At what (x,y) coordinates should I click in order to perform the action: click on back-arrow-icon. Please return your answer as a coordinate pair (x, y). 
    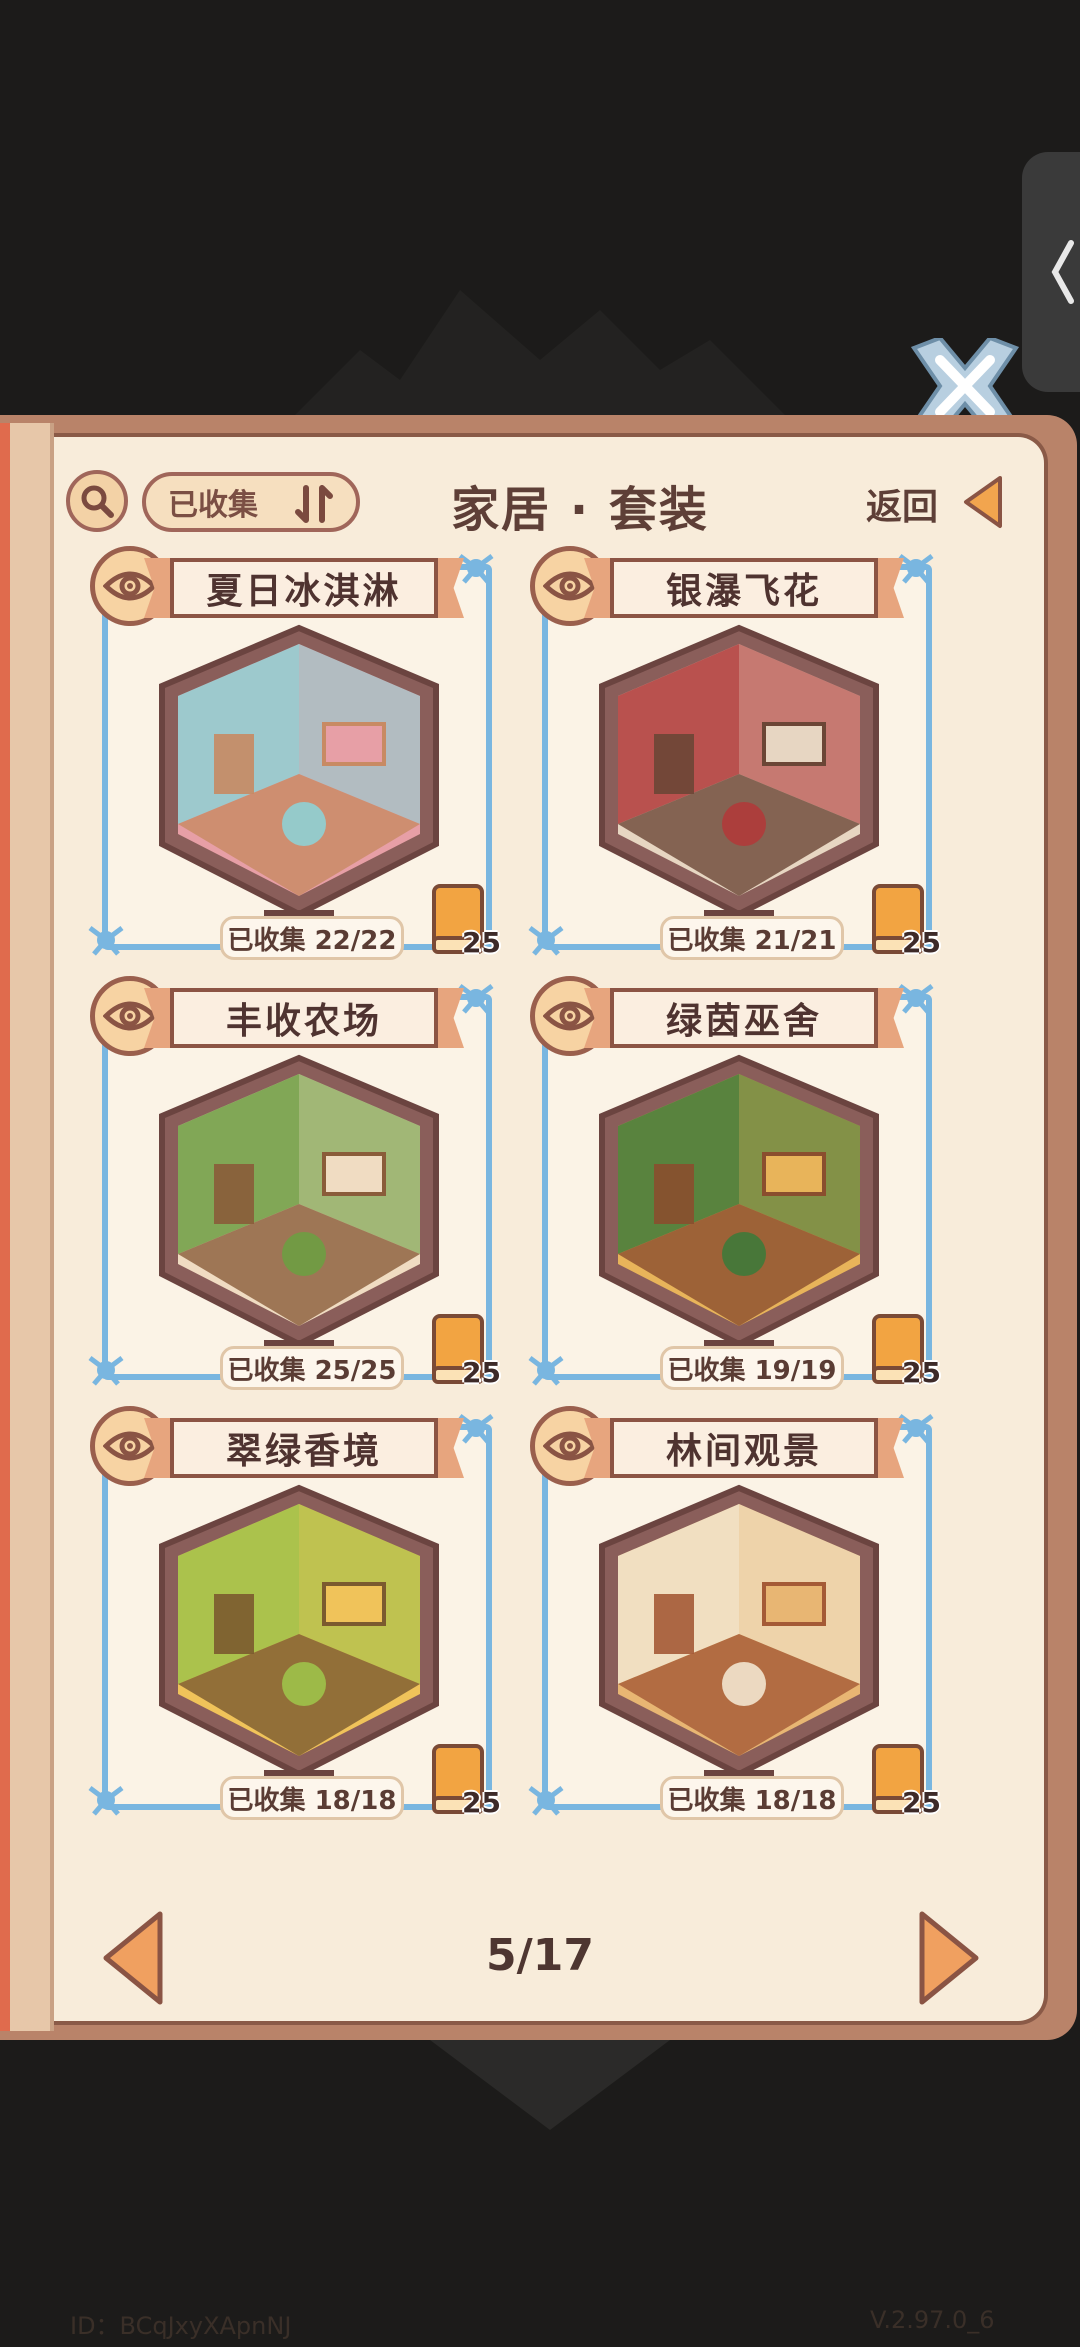
    Looking at the image, I should click on (983, 502).